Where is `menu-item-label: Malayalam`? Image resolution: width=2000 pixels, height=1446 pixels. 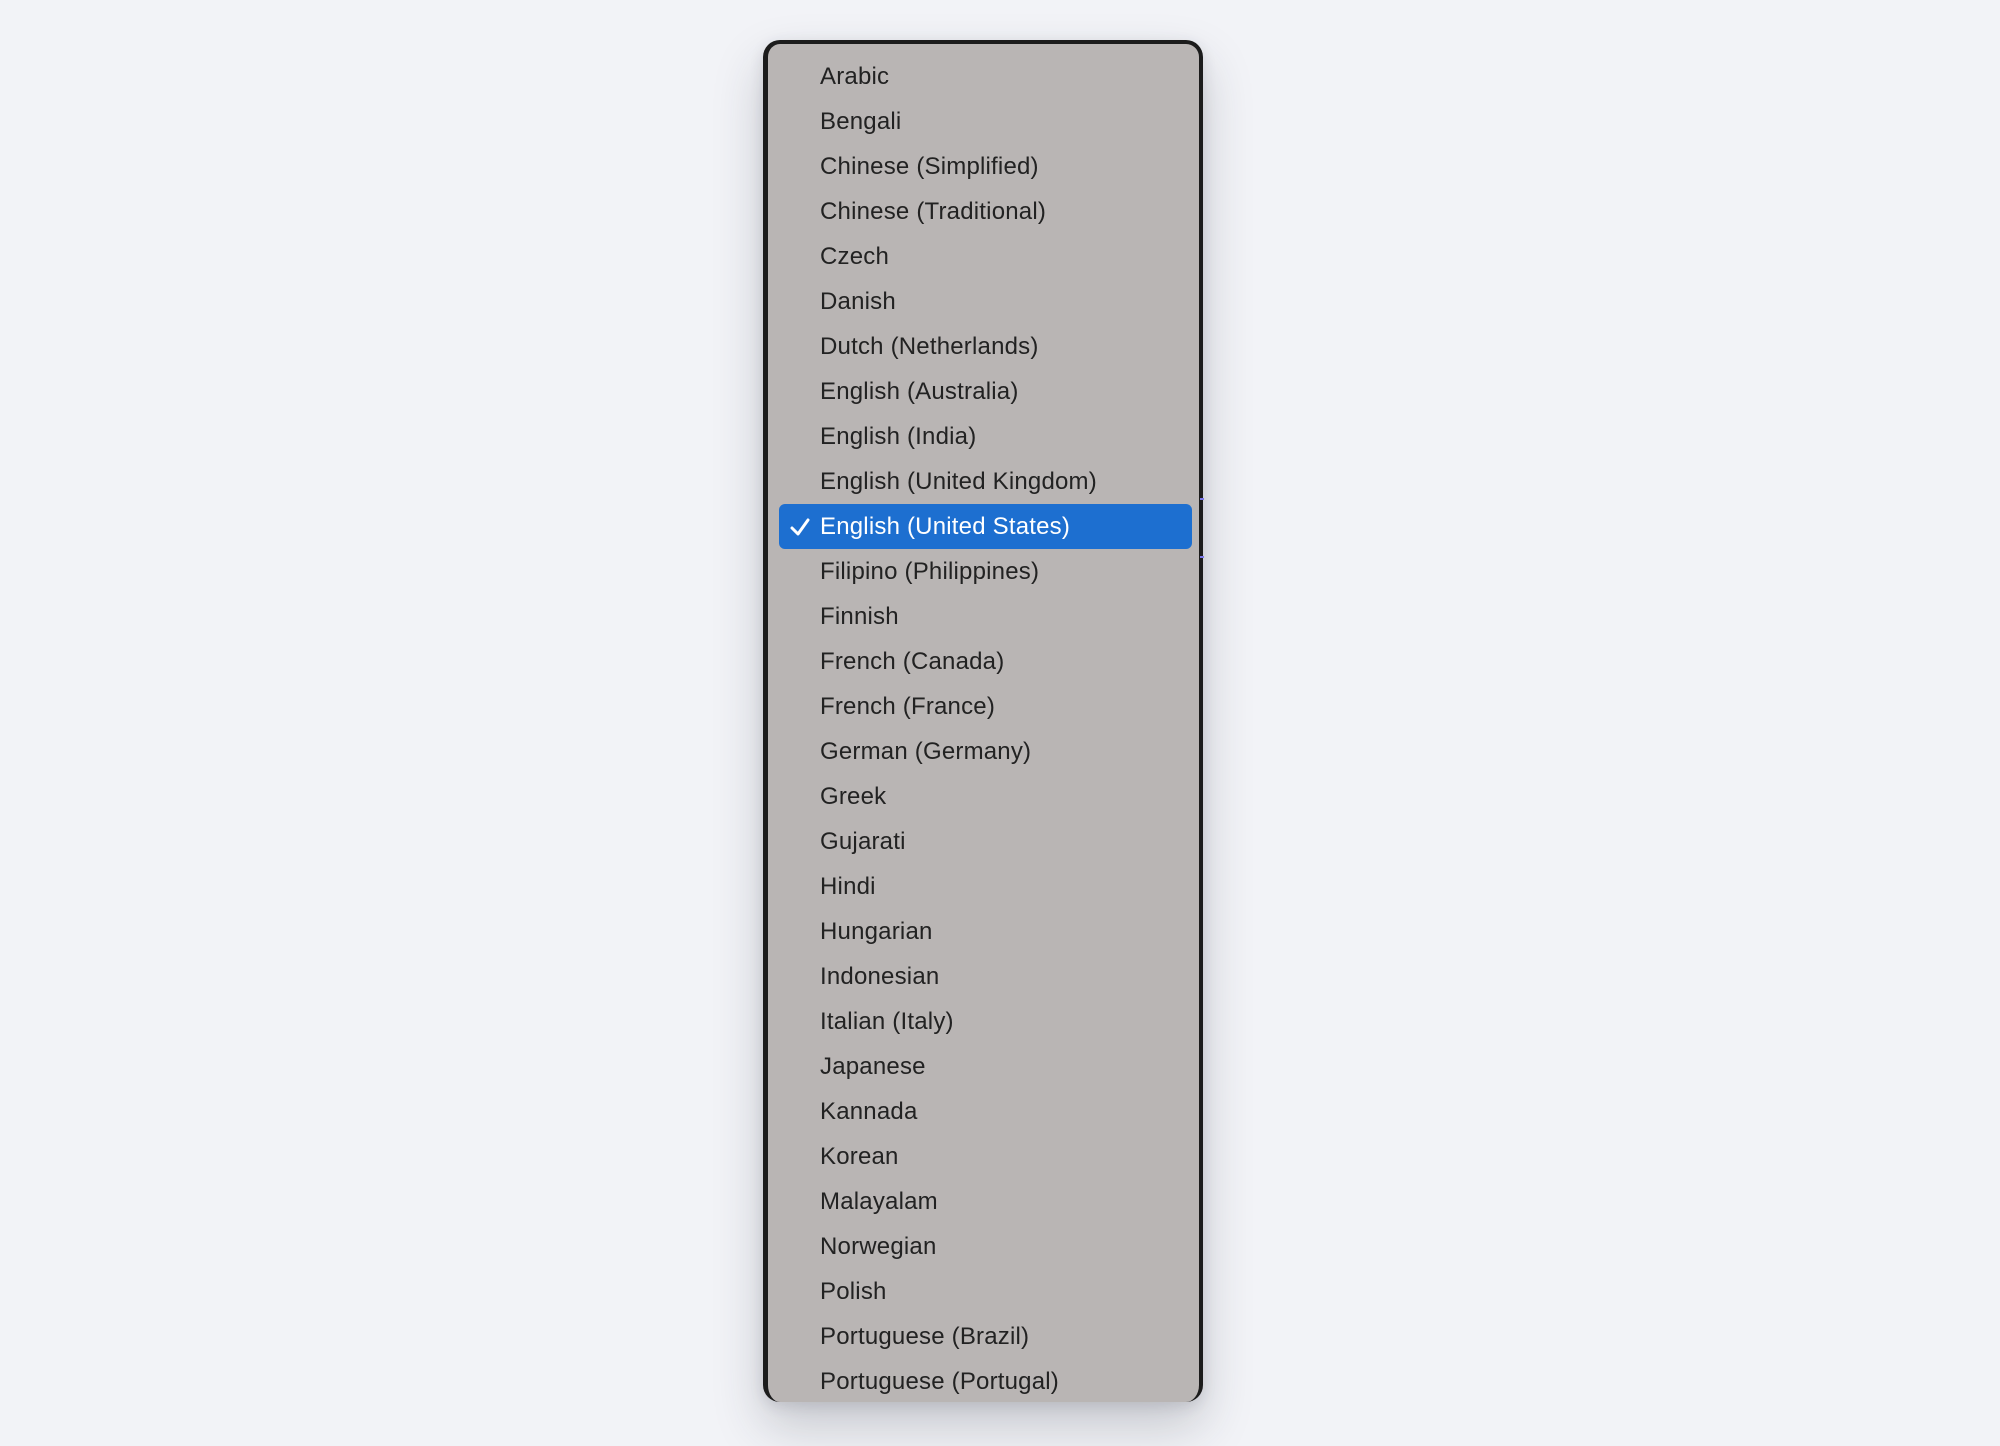
menu-item-label: Malayalam is located at coordinates (879, 1201).